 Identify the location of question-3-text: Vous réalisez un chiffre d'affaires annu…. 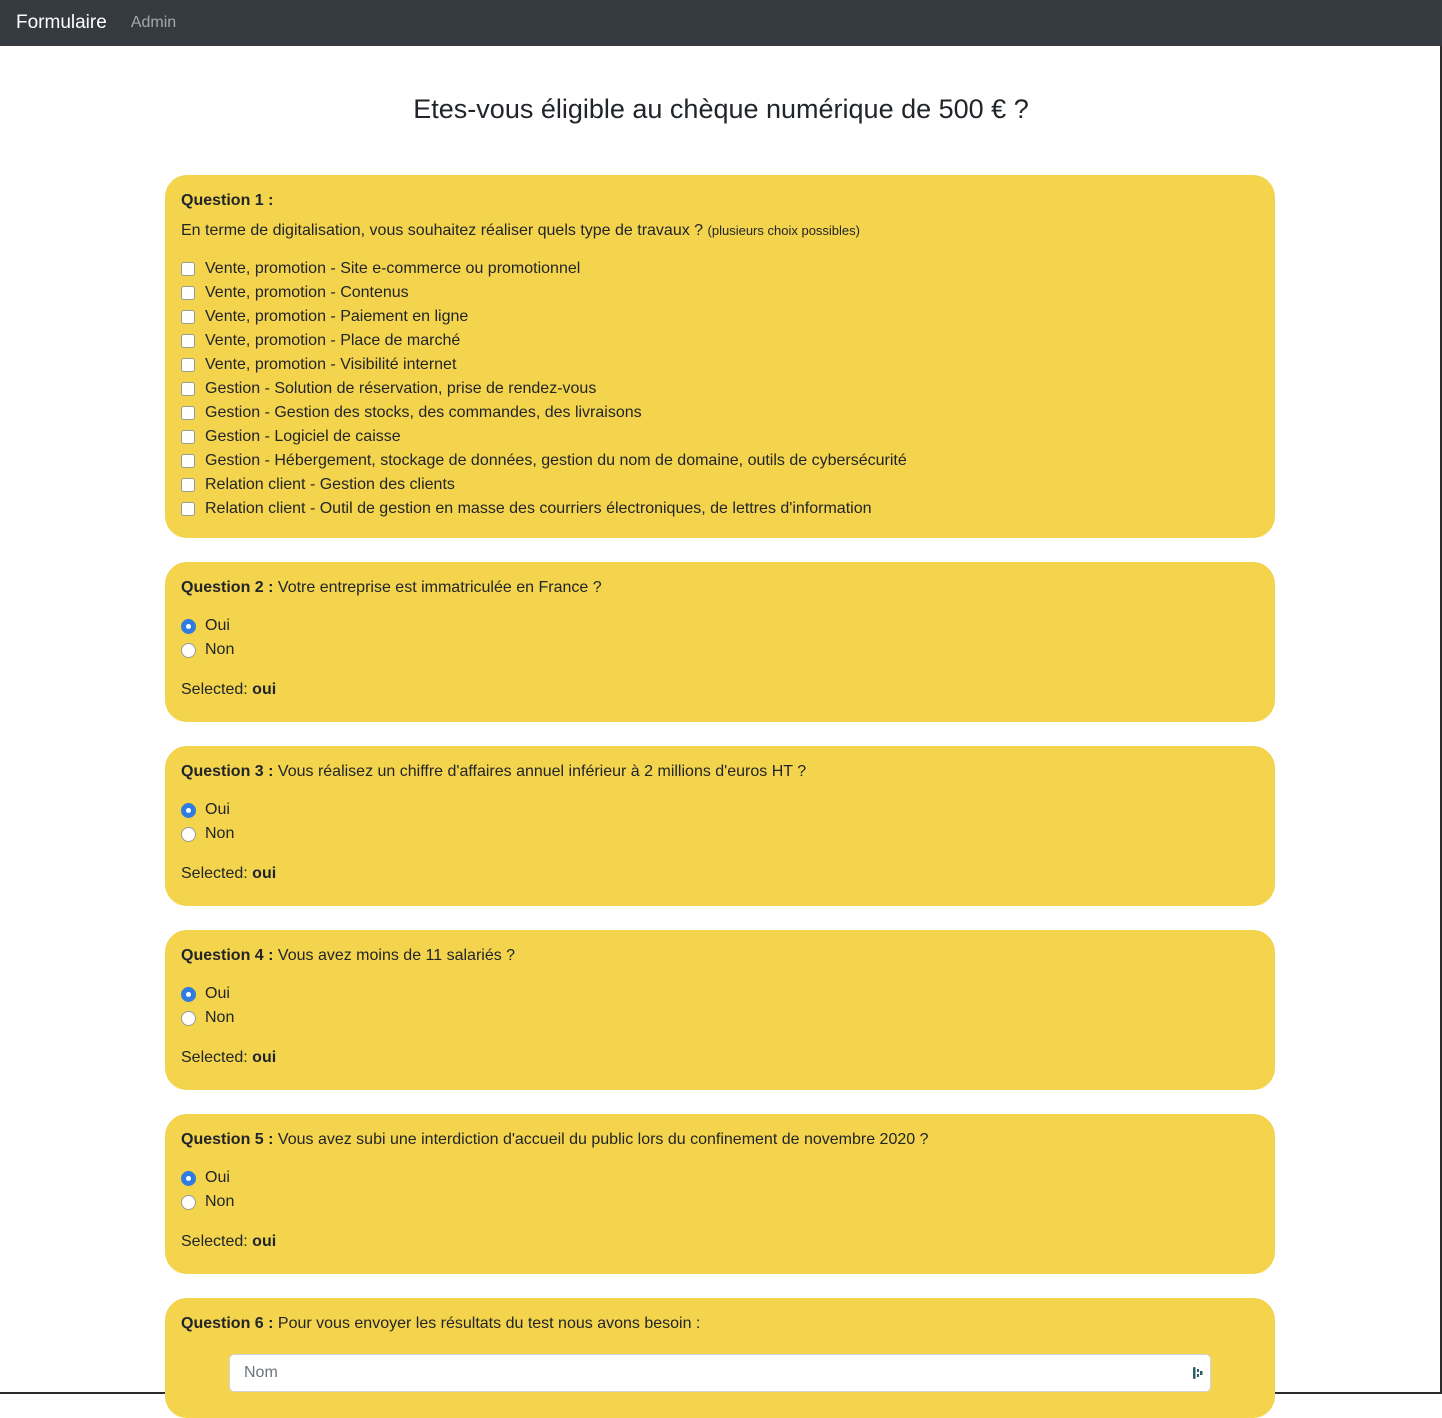
(542, 771).